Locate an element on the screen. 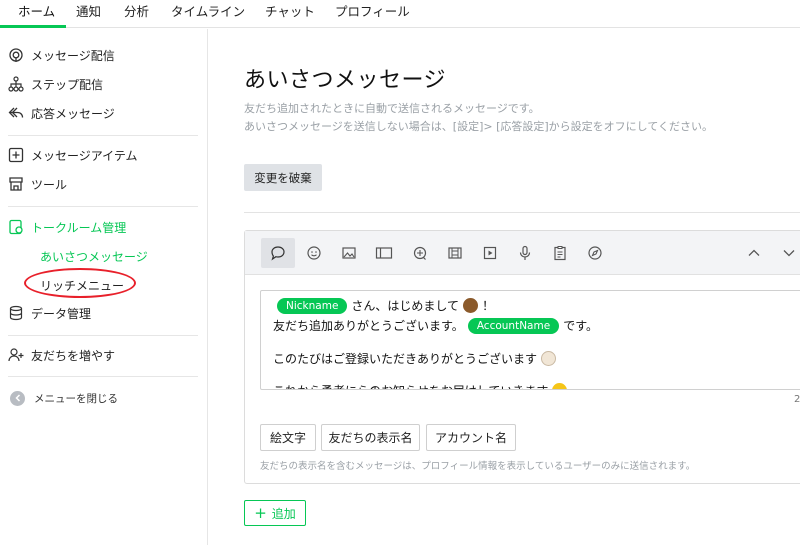 Image resolution: width=800 pixels, height=545 pixels. database-icon is located at coordinates (16, 313).